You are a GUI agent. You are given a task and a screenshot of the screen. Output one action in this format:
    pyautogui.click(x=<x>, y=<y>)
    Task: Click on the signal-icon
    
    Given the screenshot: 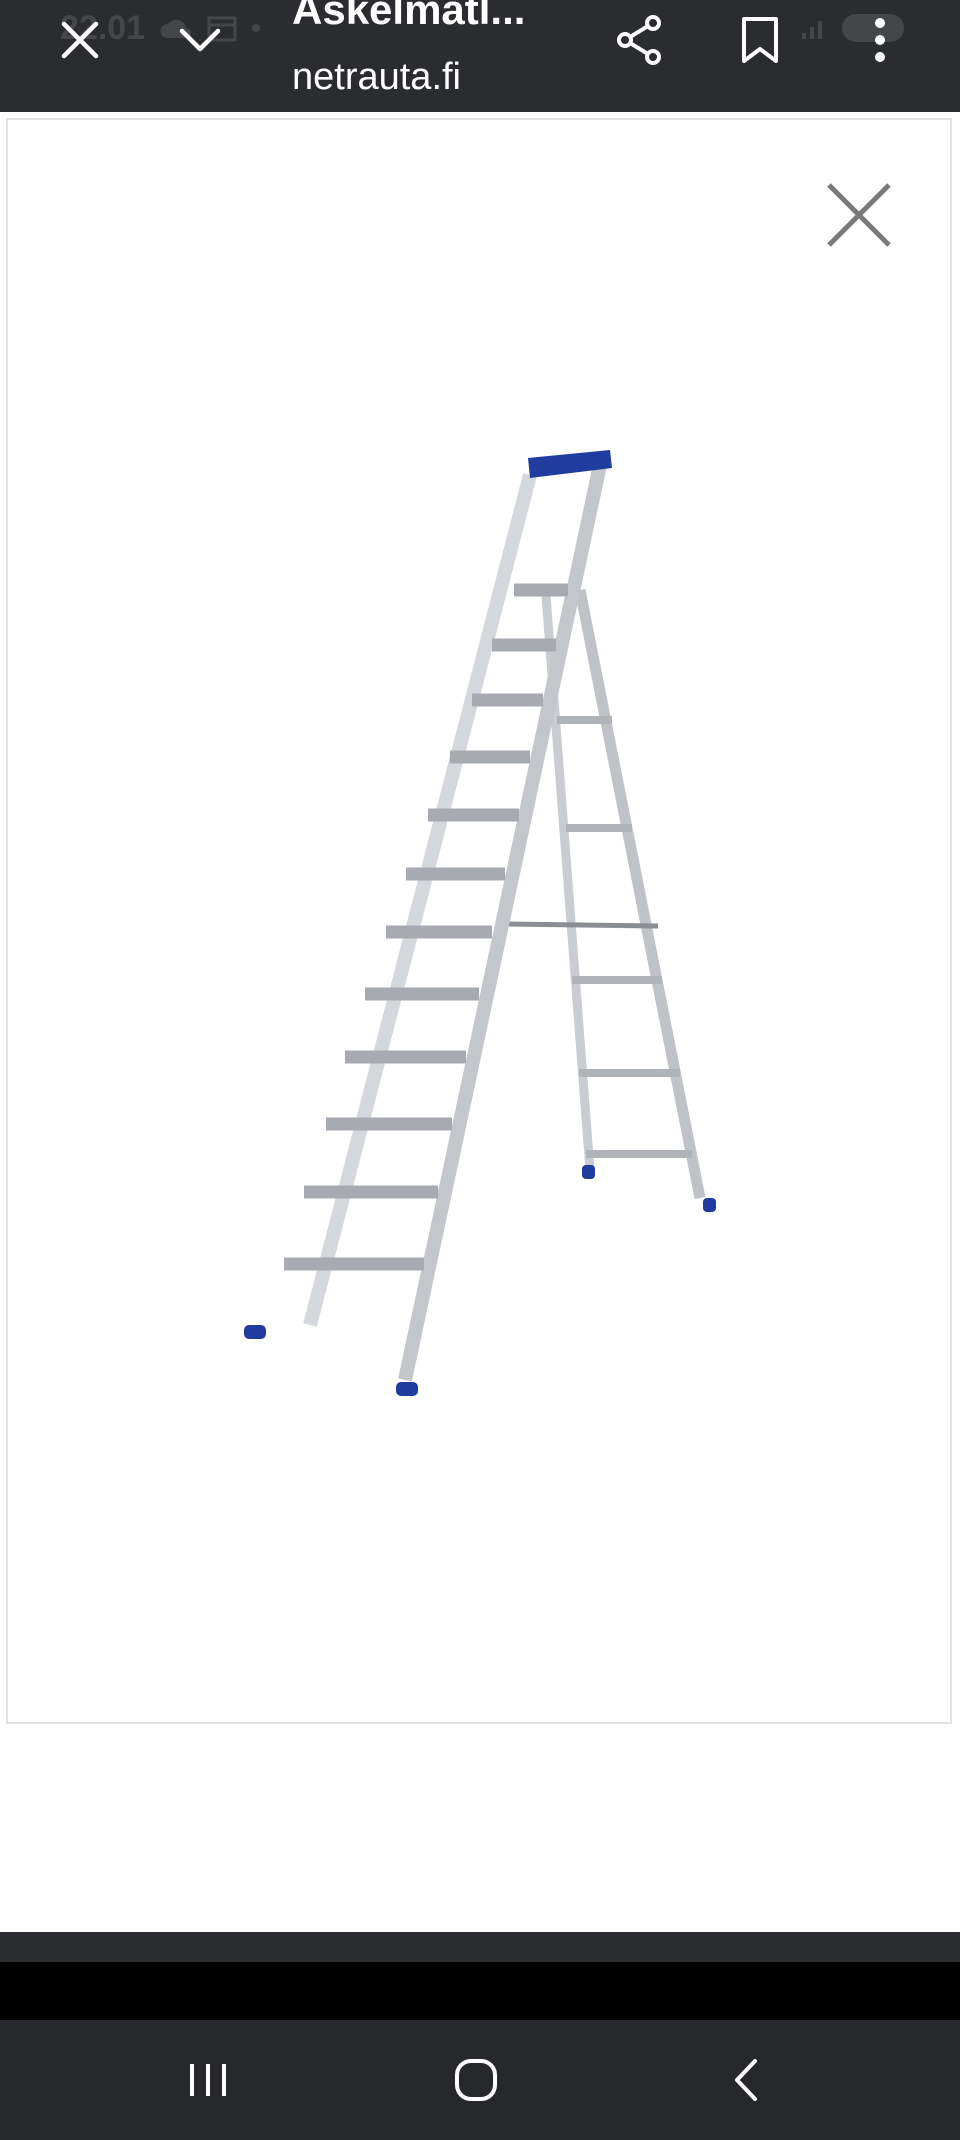 What is the action you would take?
    pyautogui.click(x=812, y=30)
    